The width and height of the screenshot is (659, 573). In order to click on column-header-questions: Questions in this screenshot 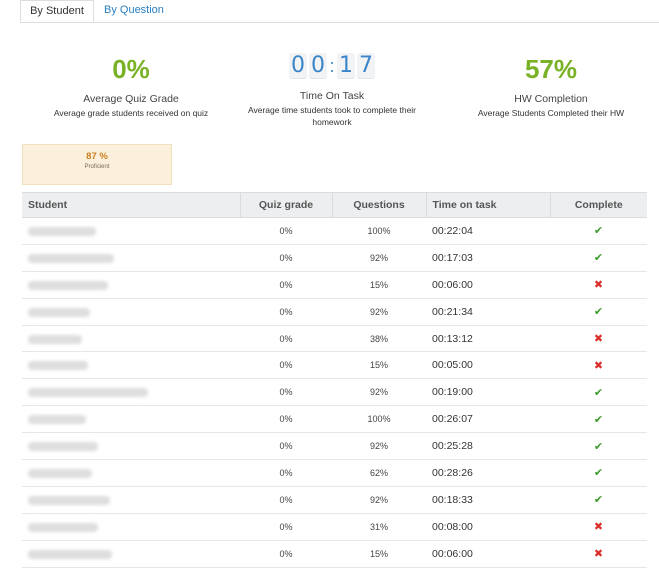, I will do `click(379, 205)`.